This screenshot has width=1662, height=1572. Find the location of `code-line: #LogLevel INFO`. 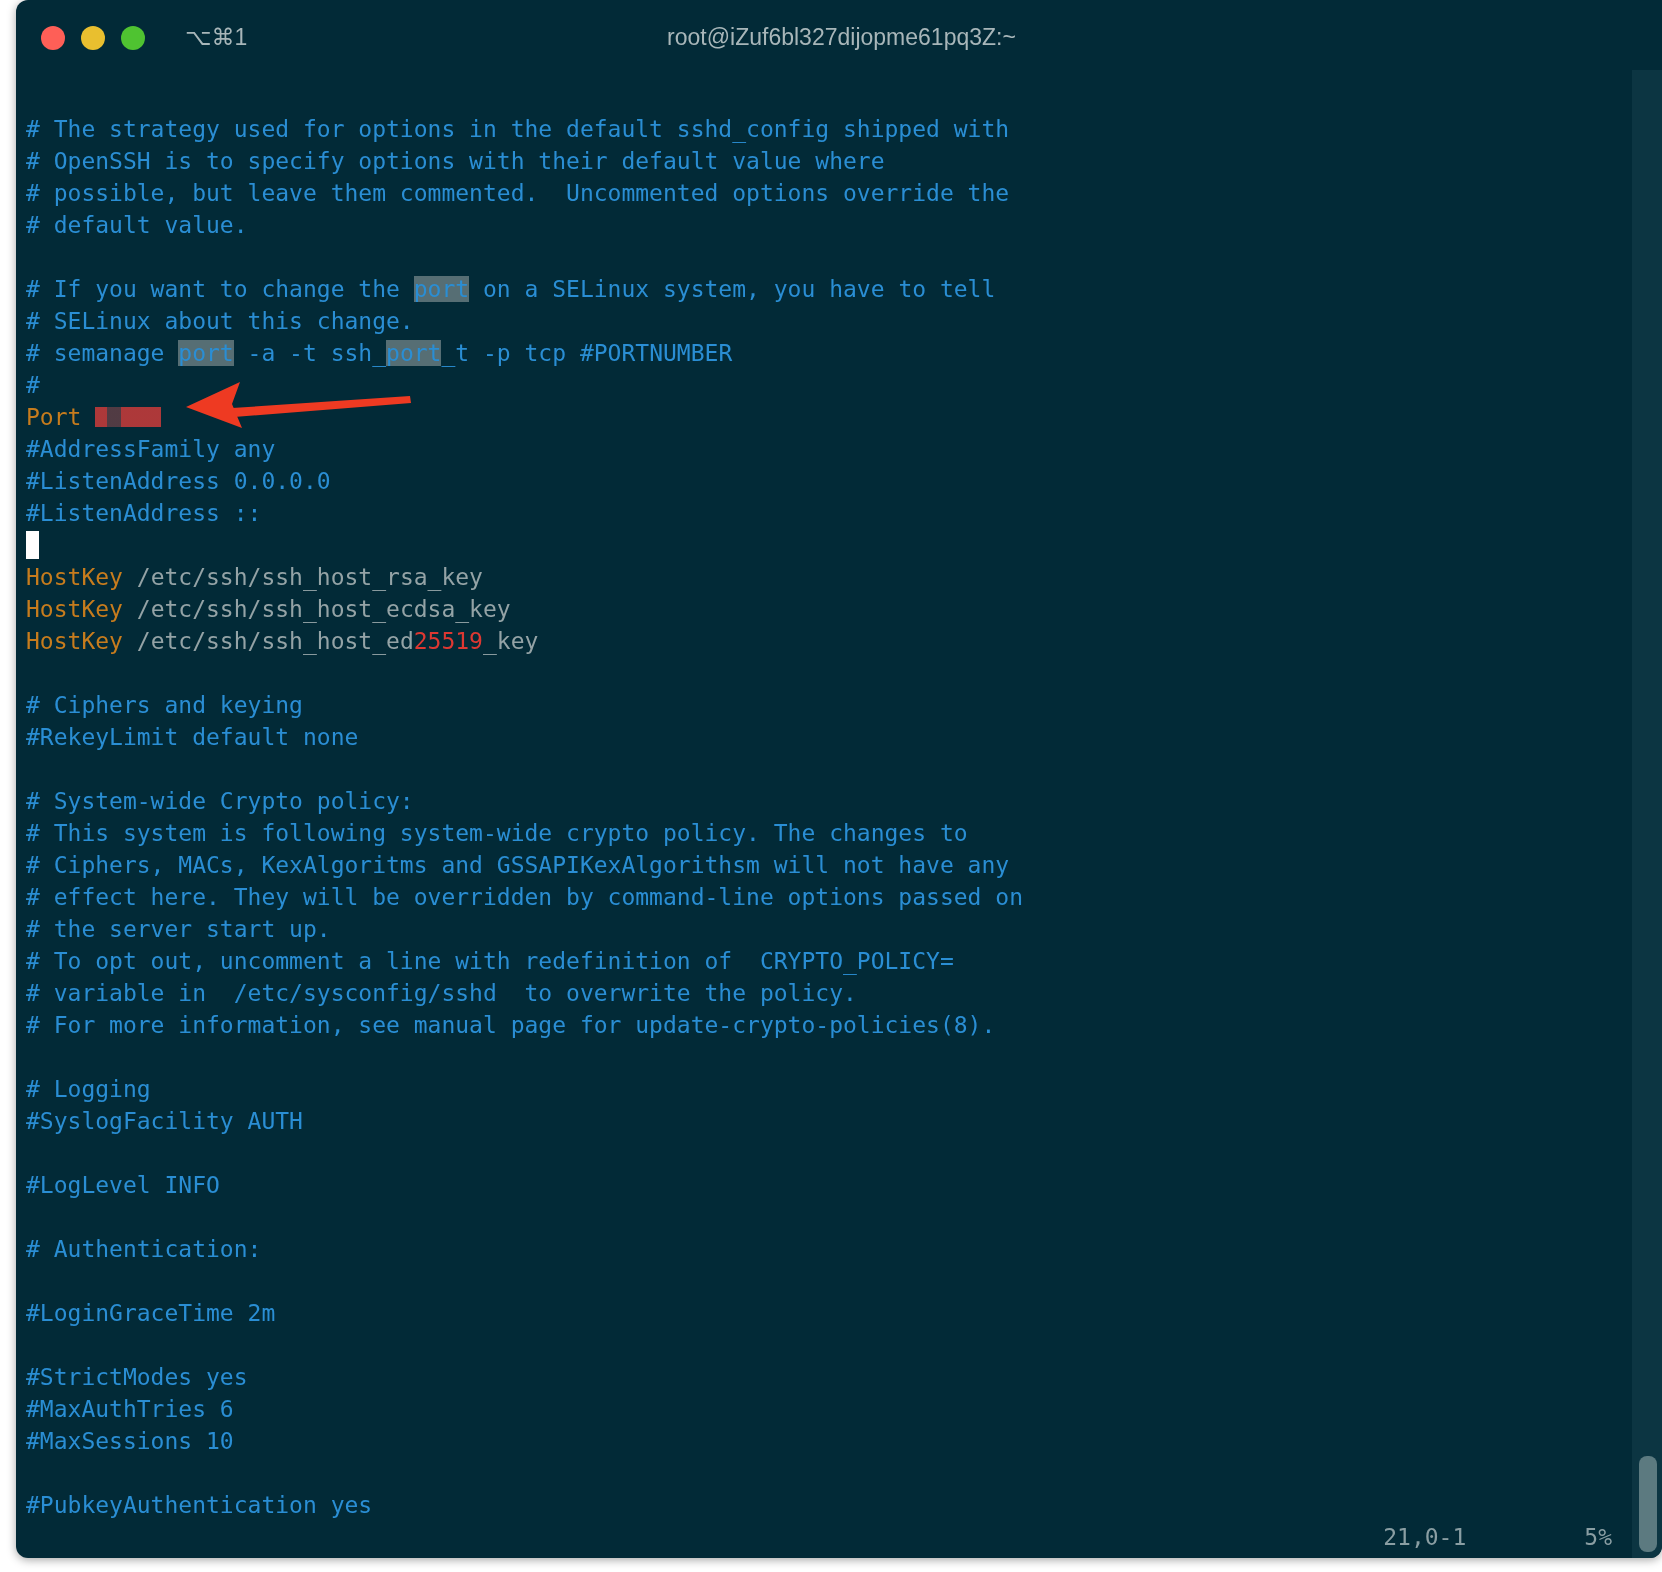

code-line: #LogLevel INFO is located at coordinates (123, 1185).